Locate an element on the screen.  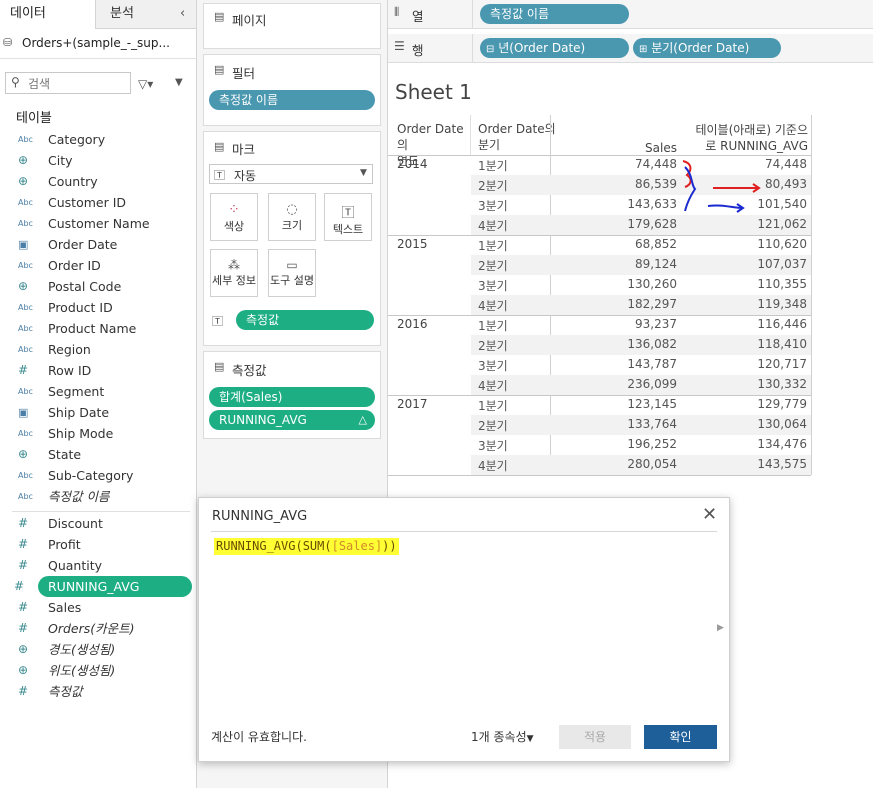
dimension-field: Abc Order ID is located at coordinates (98, 265).